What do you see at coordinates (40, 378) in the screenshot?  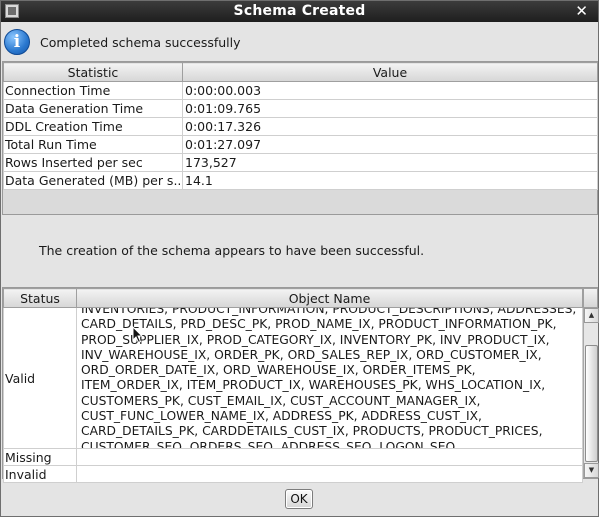 I see `object-status: Valid` at bounding box center [40, 378].